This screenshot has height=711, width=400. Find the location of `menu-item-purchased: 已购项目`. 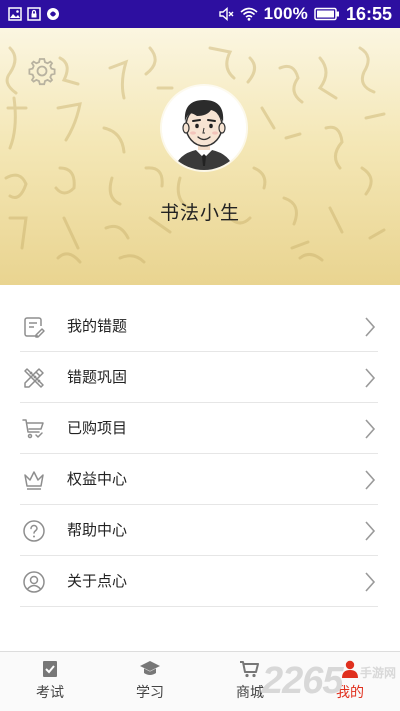

menu-item-purchased: 已购项目 is located at coordinates (199, 428).